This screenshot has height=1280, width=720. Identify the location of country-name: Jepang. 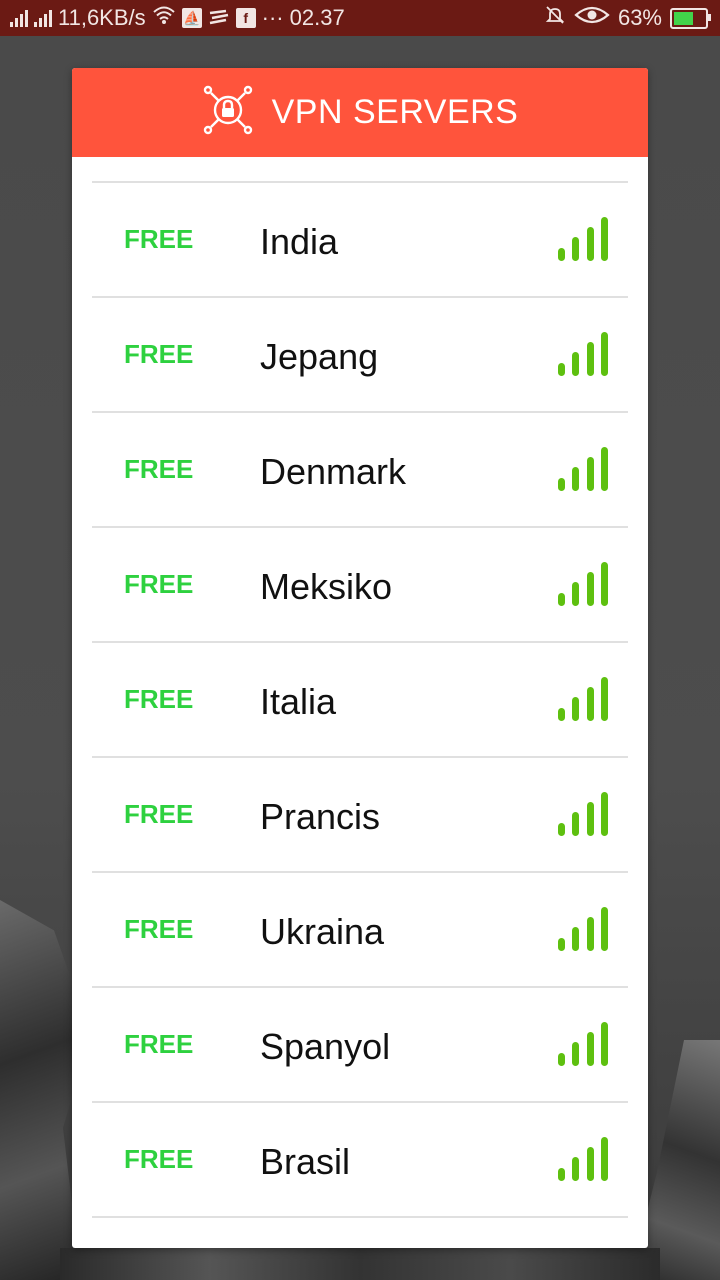
(319, 356).